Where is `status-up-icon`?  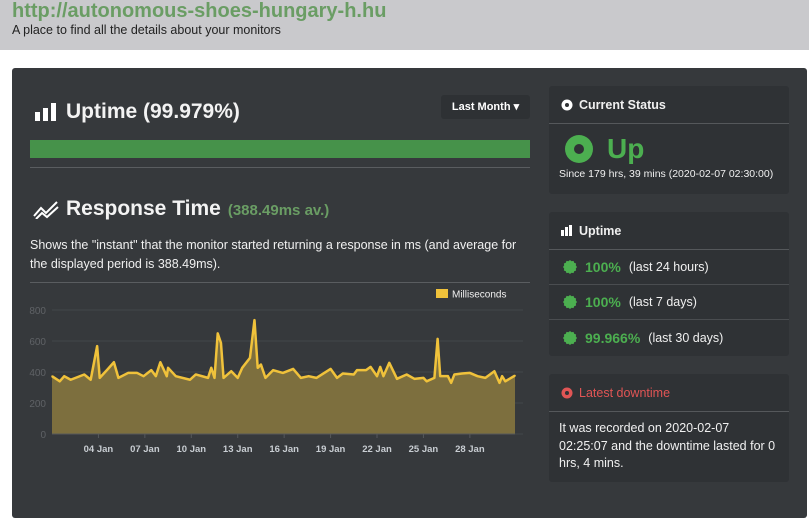
status-up-icon is located at coordinates (579, 149).